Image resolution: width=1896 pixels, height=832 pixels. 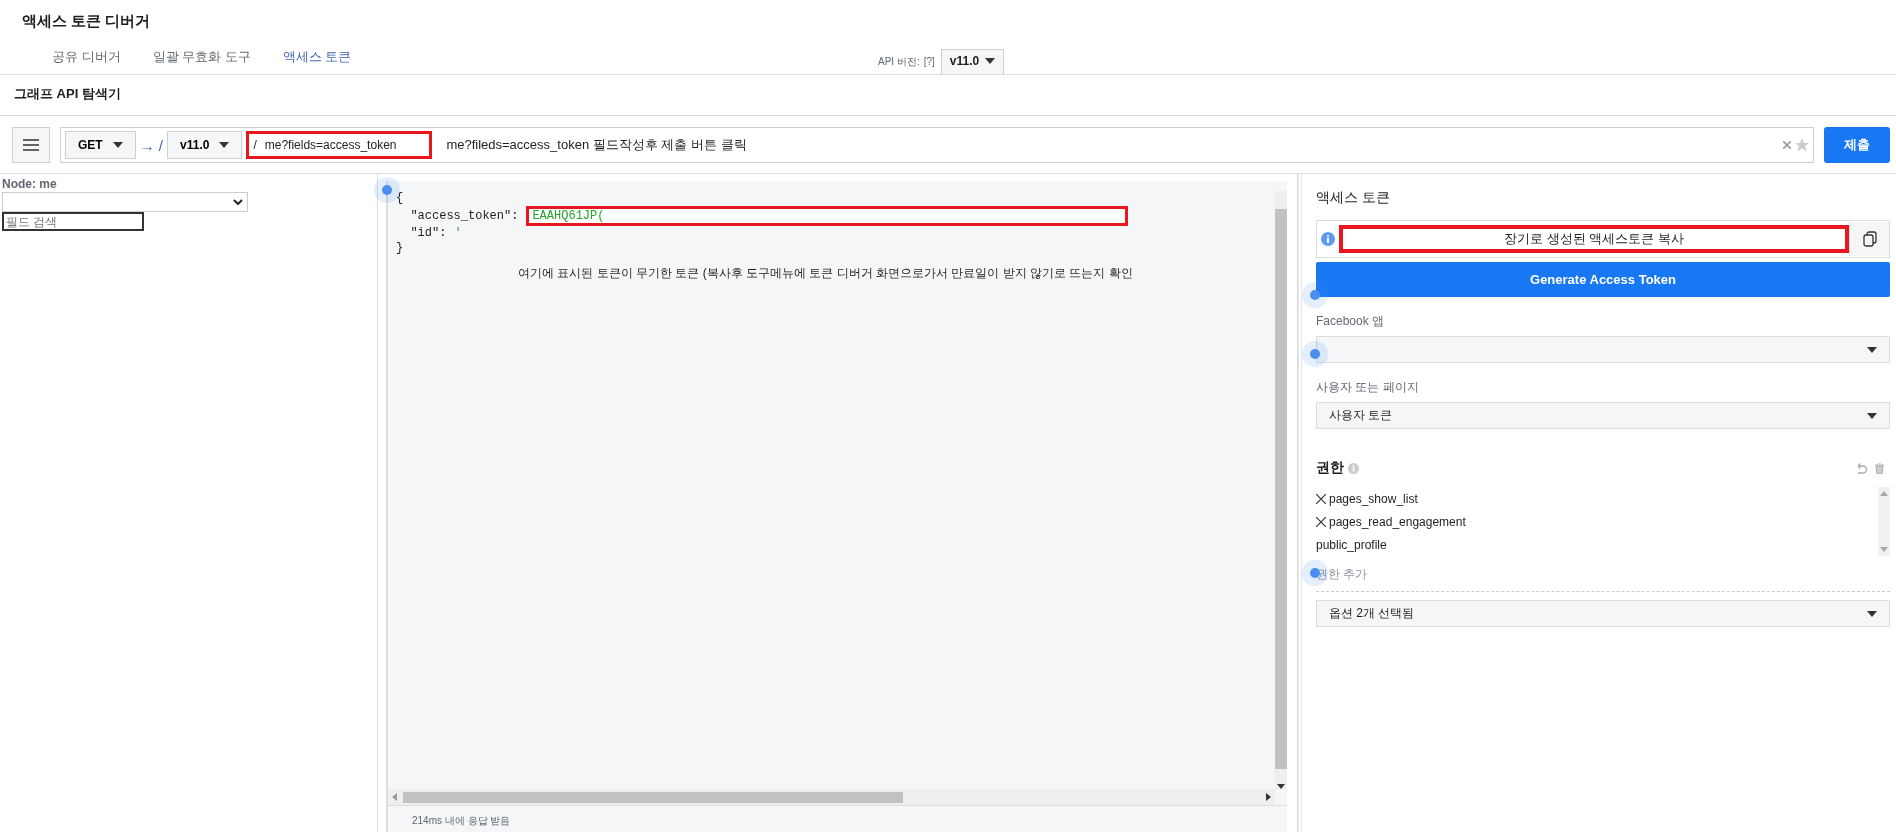 What do you see at coordinates (330, 145) in the screenshot?
I see `path-text: me?fields=access_token` at bounding box center [330, 145].